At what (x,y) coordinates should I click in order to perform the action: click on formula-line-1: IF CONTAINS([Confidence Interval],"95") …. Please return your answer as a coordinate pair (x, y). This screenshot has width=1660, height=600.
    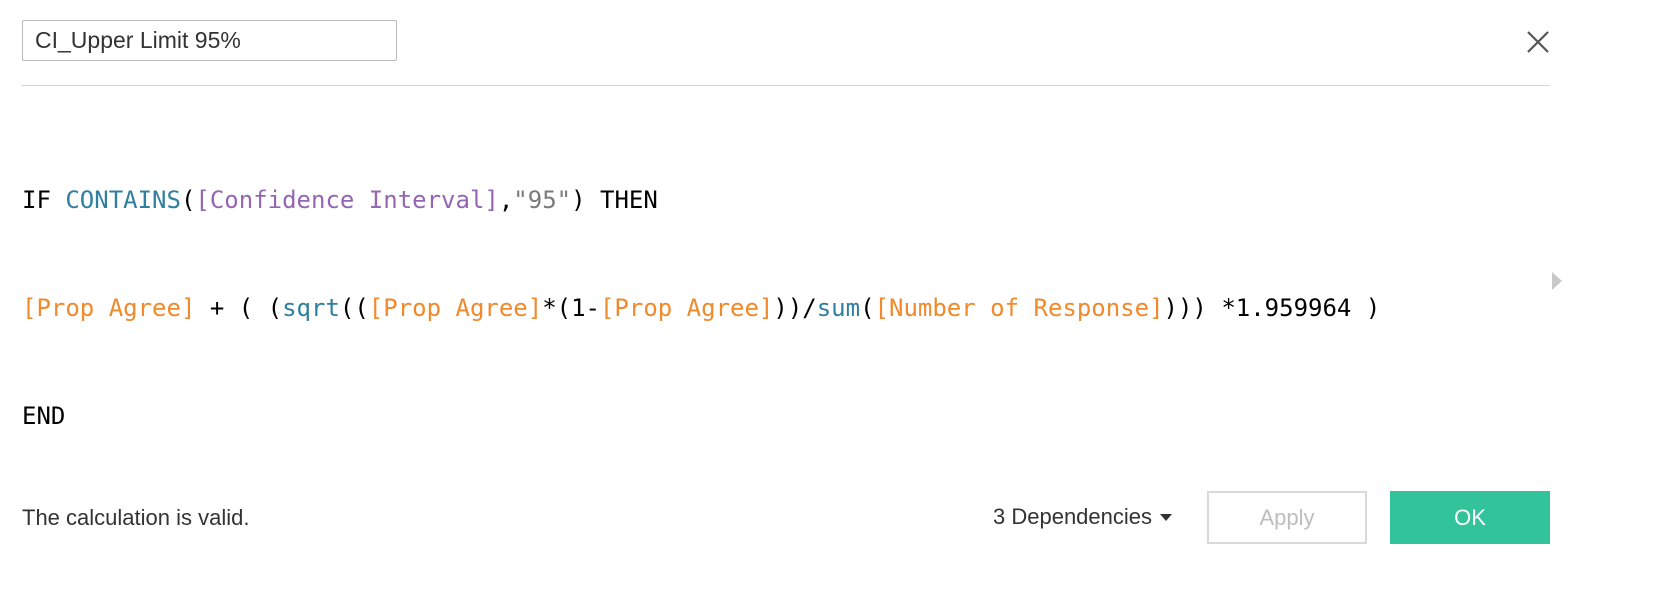
    Looking at the image, I should click on (777, 200).